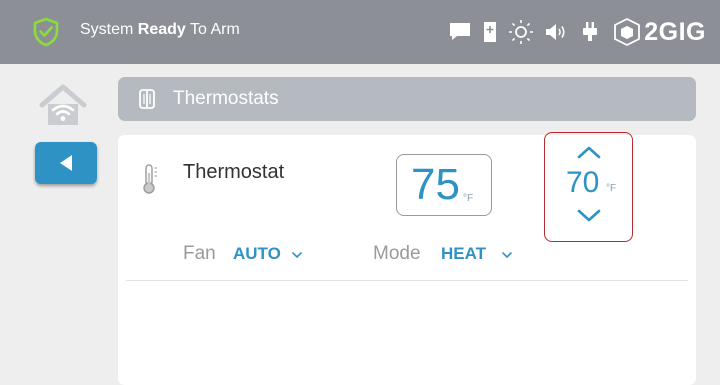  I want to click on divider, so click(407, 280).